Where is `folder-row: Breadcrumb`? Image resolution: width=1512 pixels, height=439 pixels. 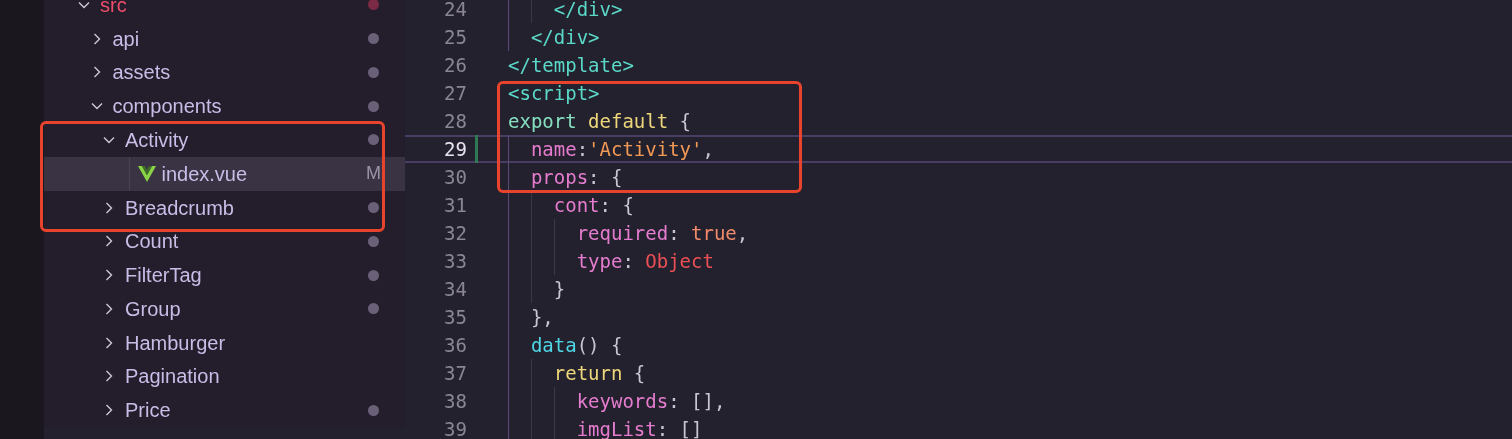
folder-row: Breadcrumb is located at coordinates (224, 207).